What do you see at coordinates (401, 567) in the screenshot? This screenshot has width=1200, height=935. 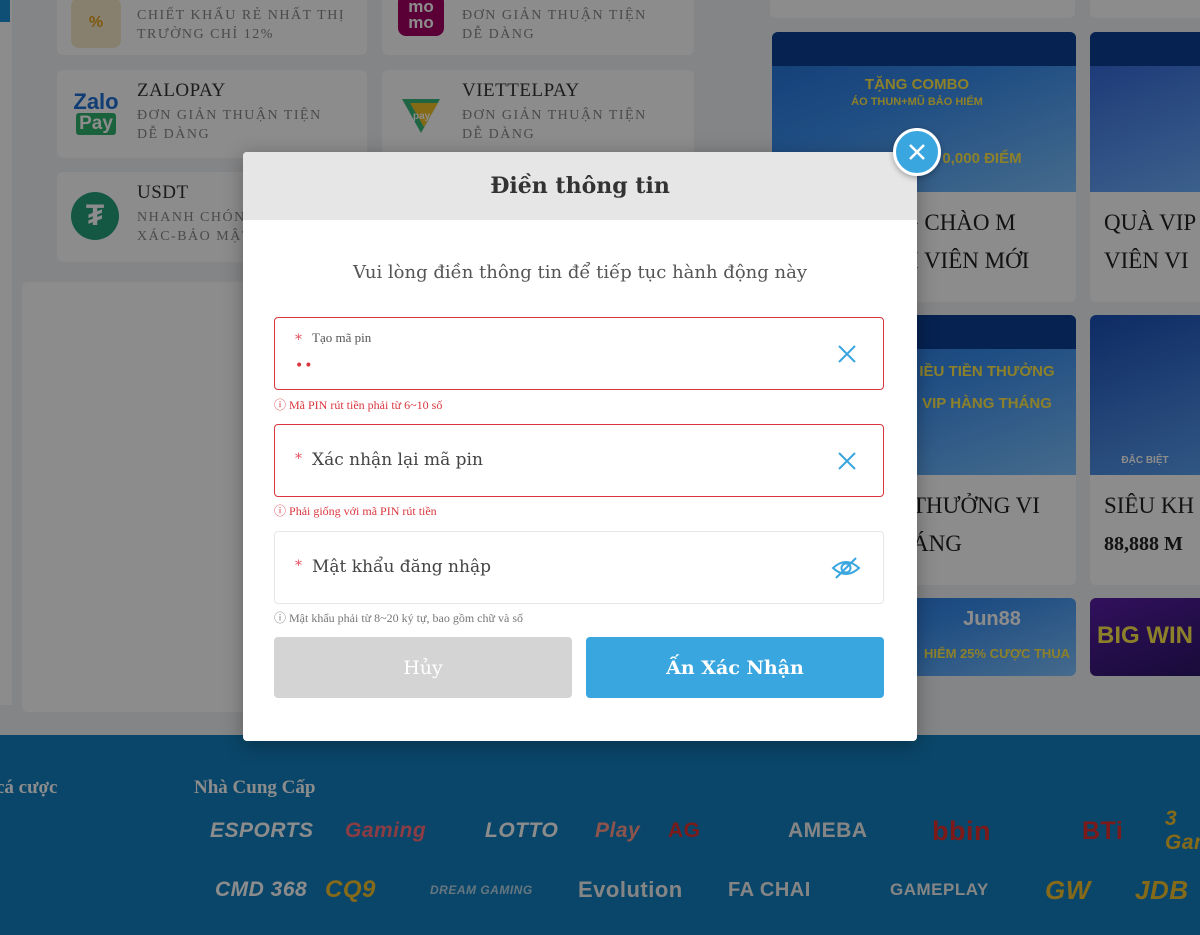 I see `login-password-label: Mật khẩu đăng nhập` at bounding box center [401, 567].